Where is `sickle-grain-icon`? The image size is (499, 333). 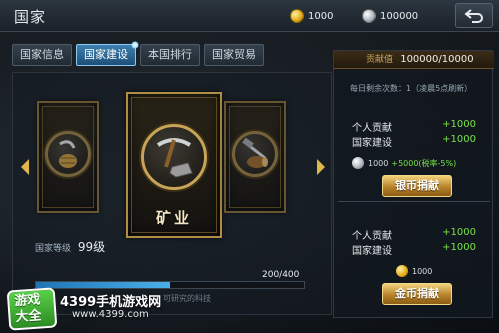 sickle-grain-icon is located at coordinates (68, 154).